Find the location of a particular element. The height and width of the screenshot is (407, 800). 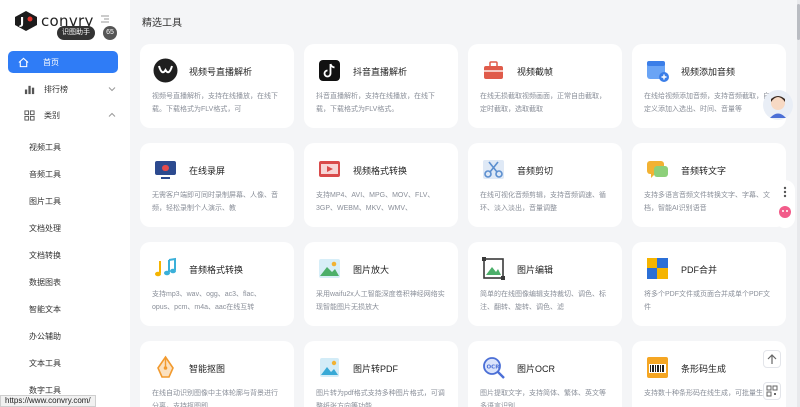

card-description: 在线给视频添加音频，支持音频截取，自定义添加入选出、时间、音量等 is located at coordinates (707, 103).